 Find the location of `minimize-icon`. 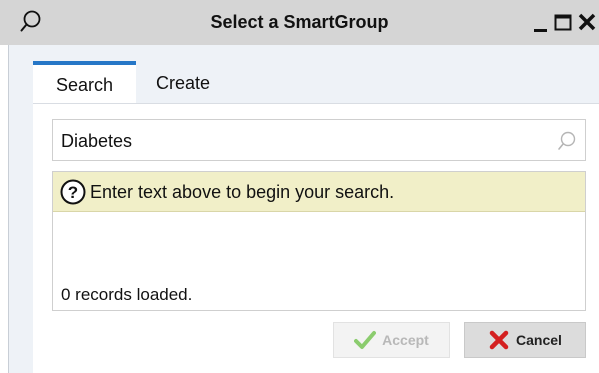

minimize-icon is located at coordinates (542, 22).